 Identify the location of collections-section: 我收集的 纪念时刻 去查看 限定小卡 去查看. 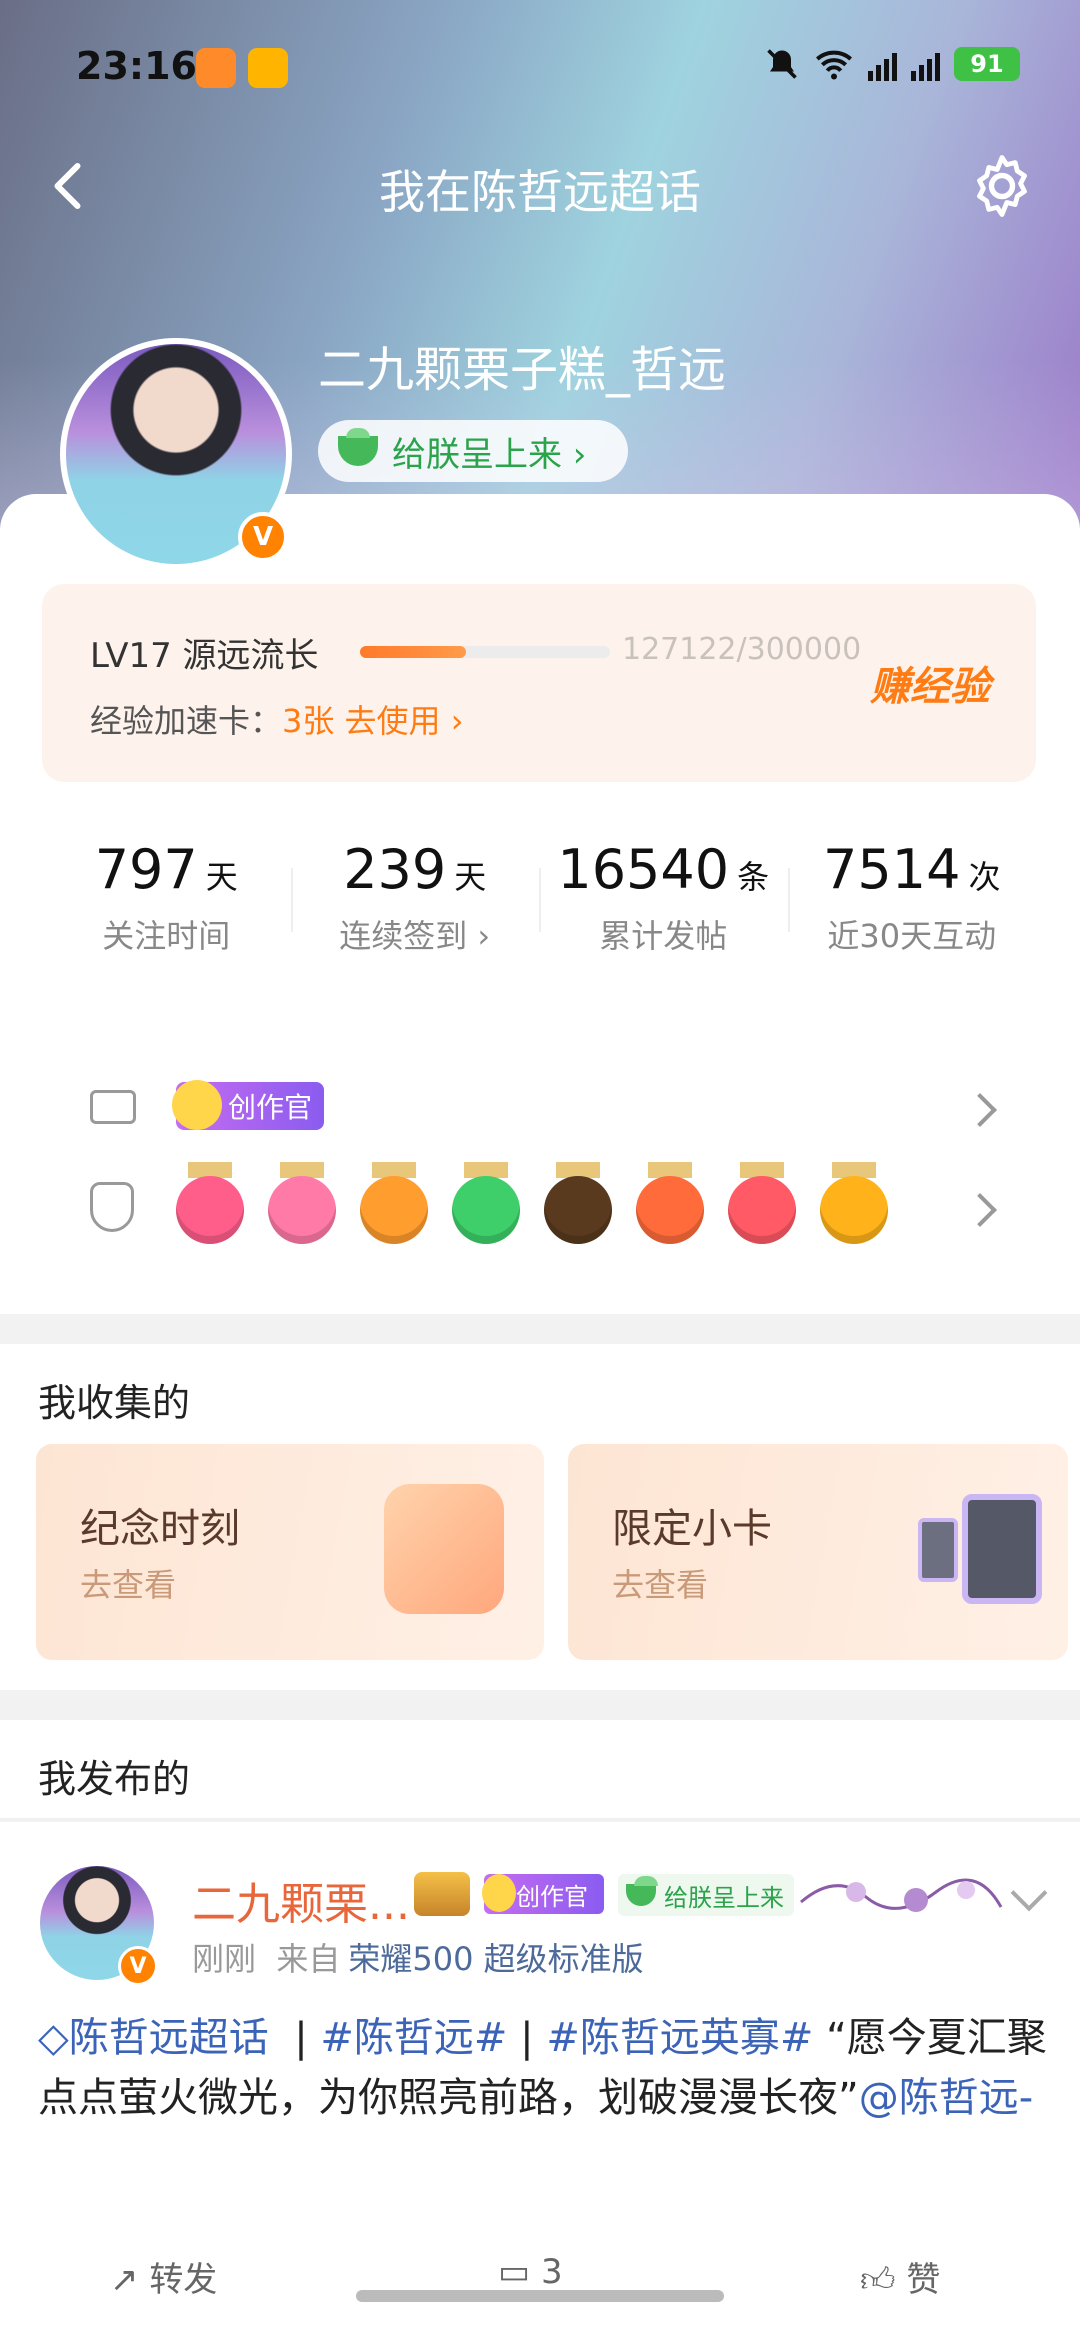
(540, 1517).